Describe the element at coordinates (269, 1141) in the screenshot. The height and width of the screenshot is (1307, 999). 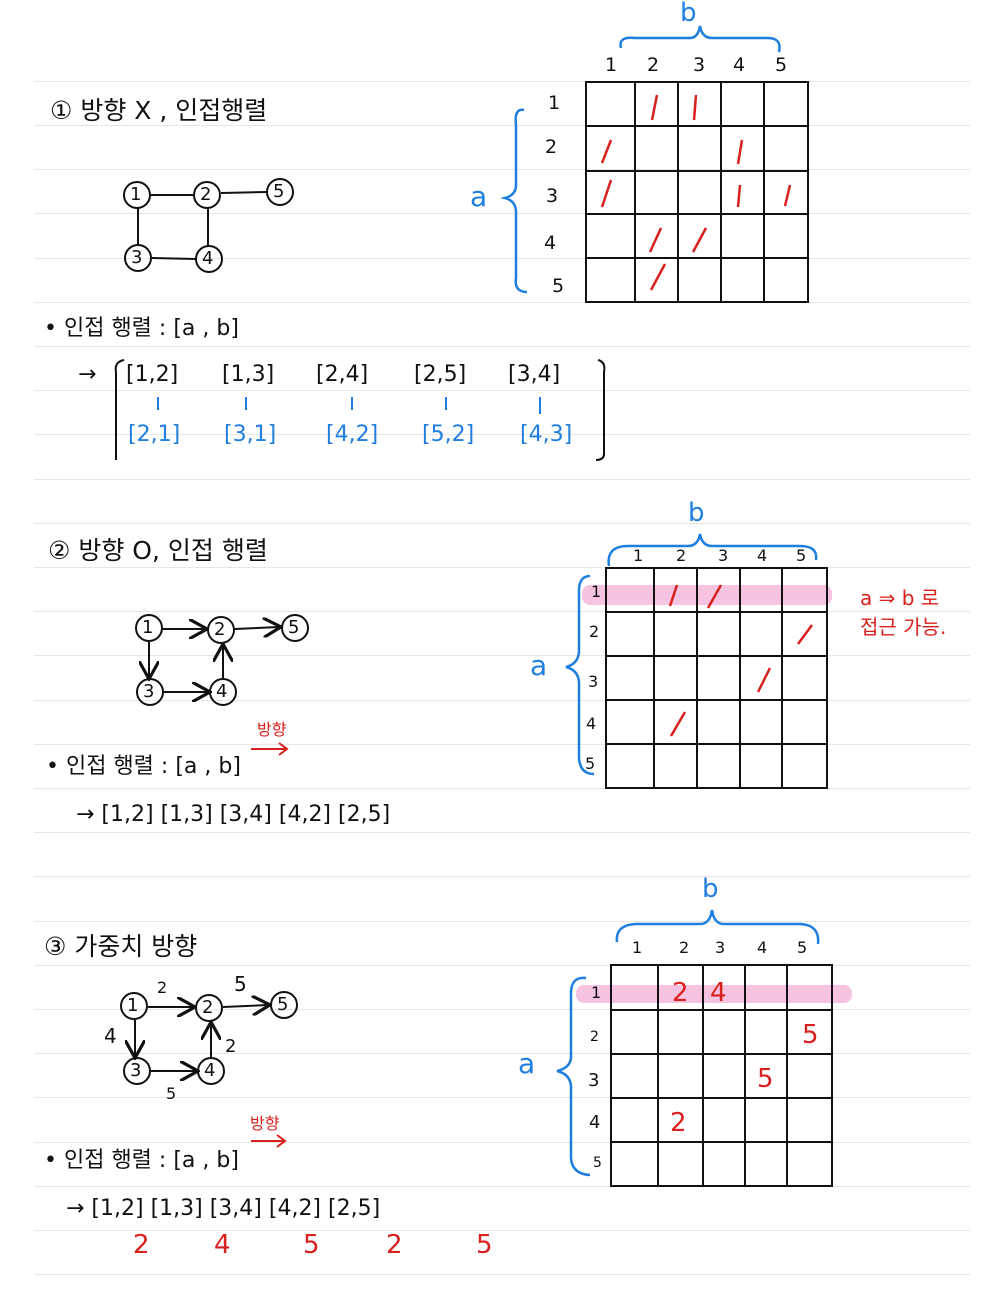
I see `section3-direction-arrow` at that location.